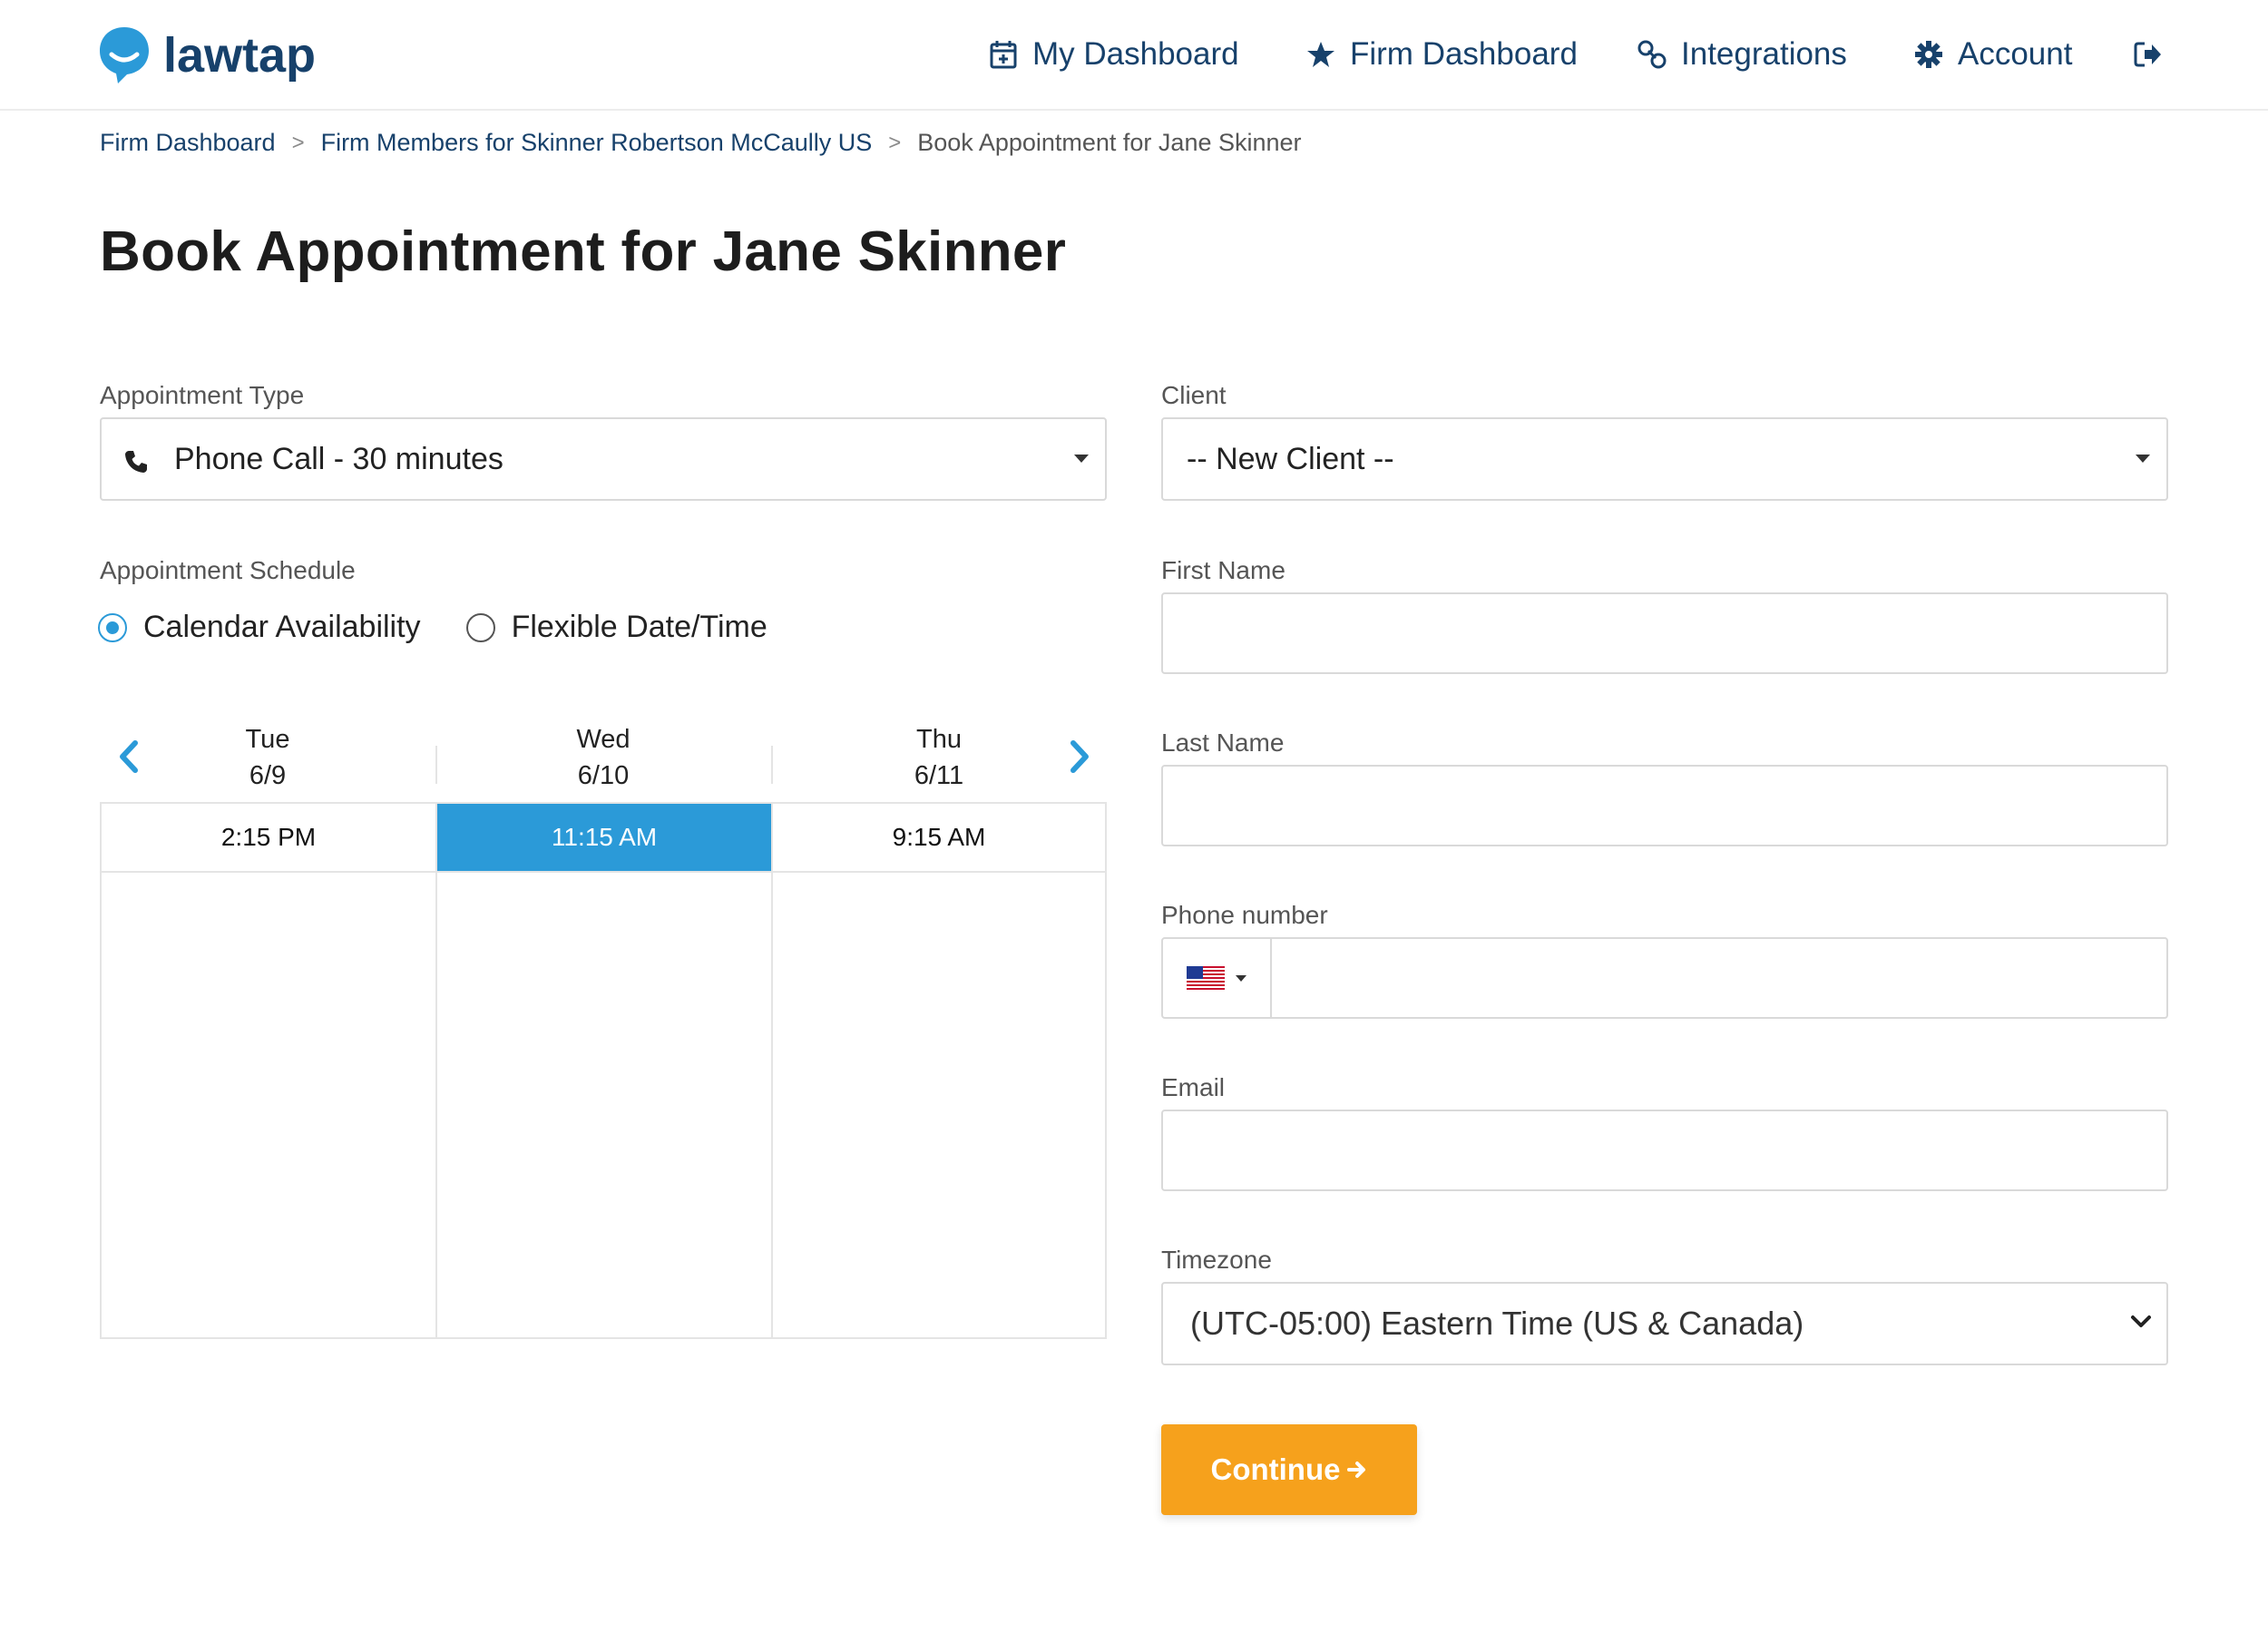 Image resolution: width=2268 pixels, height=1633 pixels. Describe the element at coordinates (2147, 54) in the screenshot. I see `logout-icon` at that location.